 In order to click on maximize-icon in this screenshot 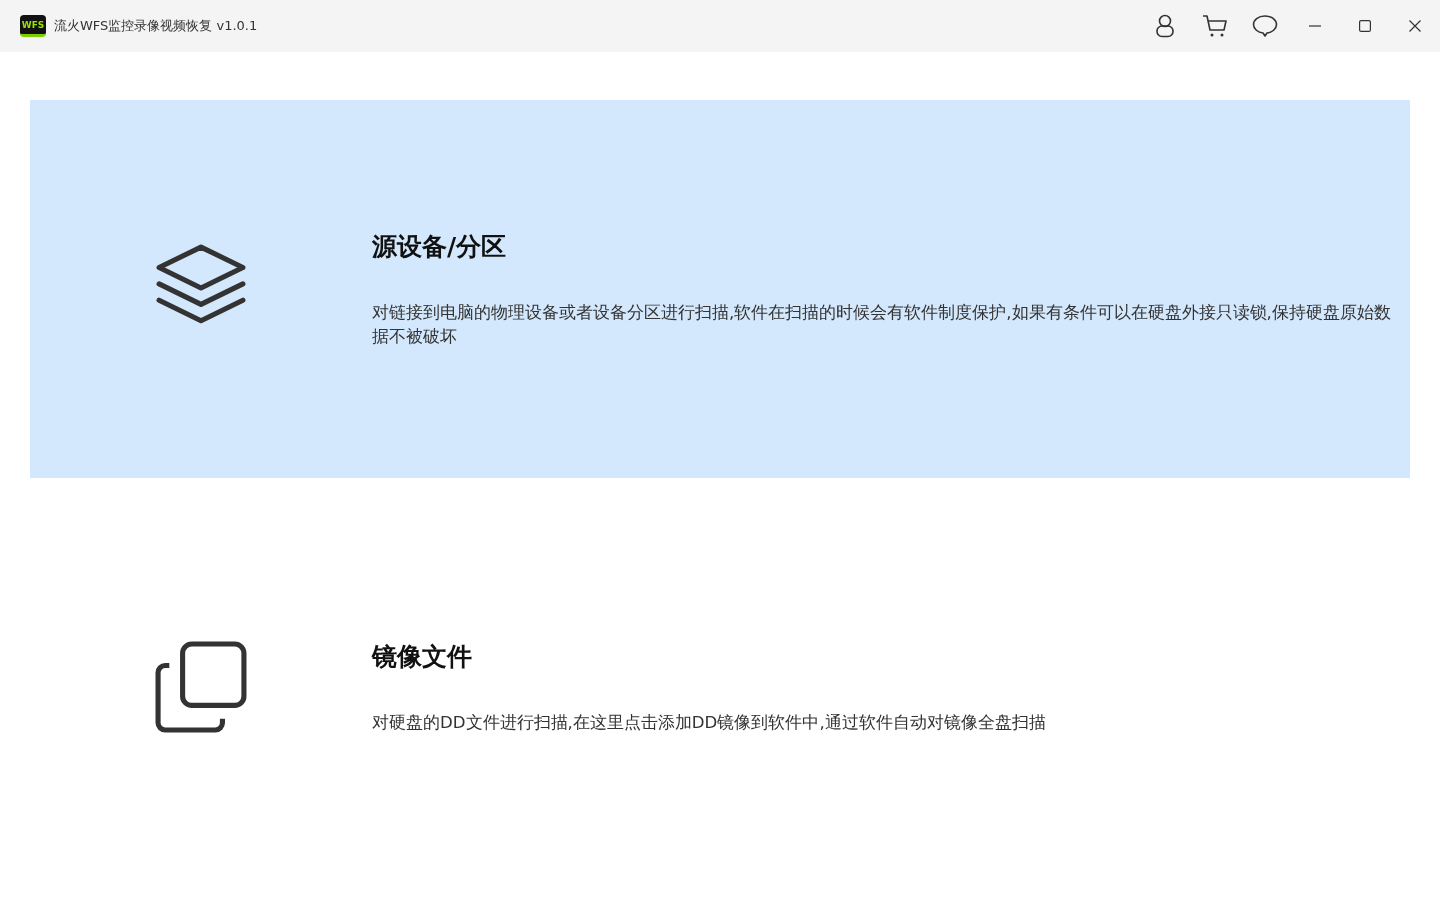, I will do `click(1365, 26)`.